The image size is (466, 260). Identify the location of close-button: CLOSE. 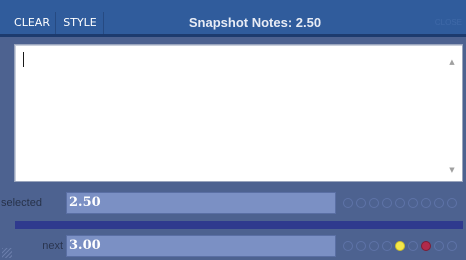
(448, 23).